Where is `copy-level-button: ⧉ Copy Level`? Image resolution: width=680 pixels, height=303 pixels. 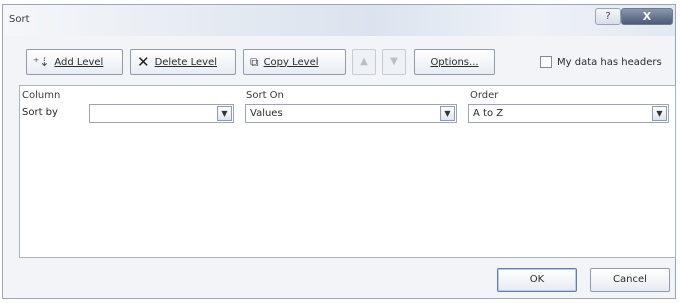 copy-level-button: ⧉ Copy Level is located at coordinates (294, 62).